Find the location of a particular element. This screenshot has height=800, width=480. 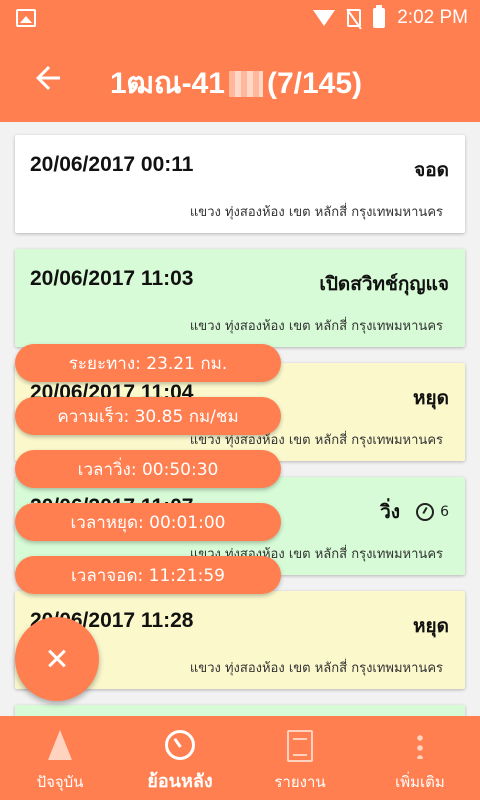

document-icon is located at coordinates (300, 746).